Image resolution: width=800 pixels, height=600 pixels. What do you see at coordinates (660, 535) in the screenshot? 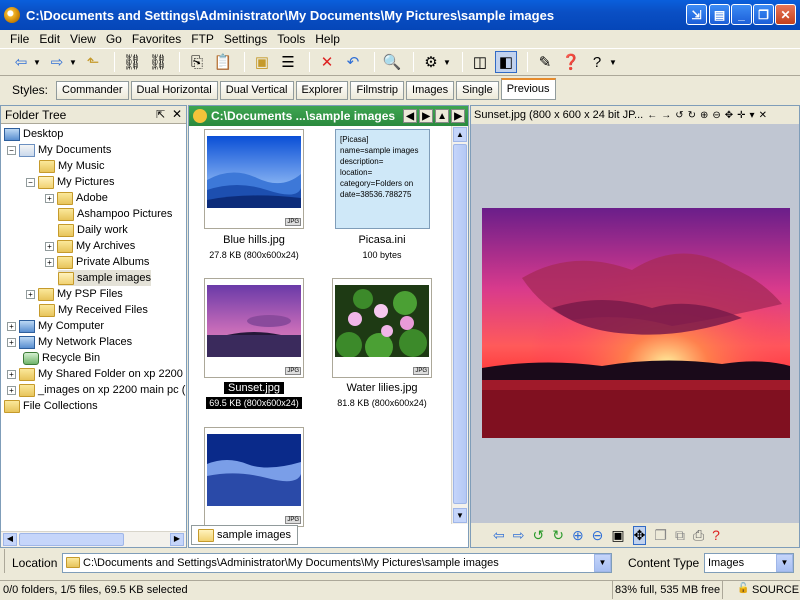
I see `slideshow-icon: ❐` at bounding box center [660, 535].